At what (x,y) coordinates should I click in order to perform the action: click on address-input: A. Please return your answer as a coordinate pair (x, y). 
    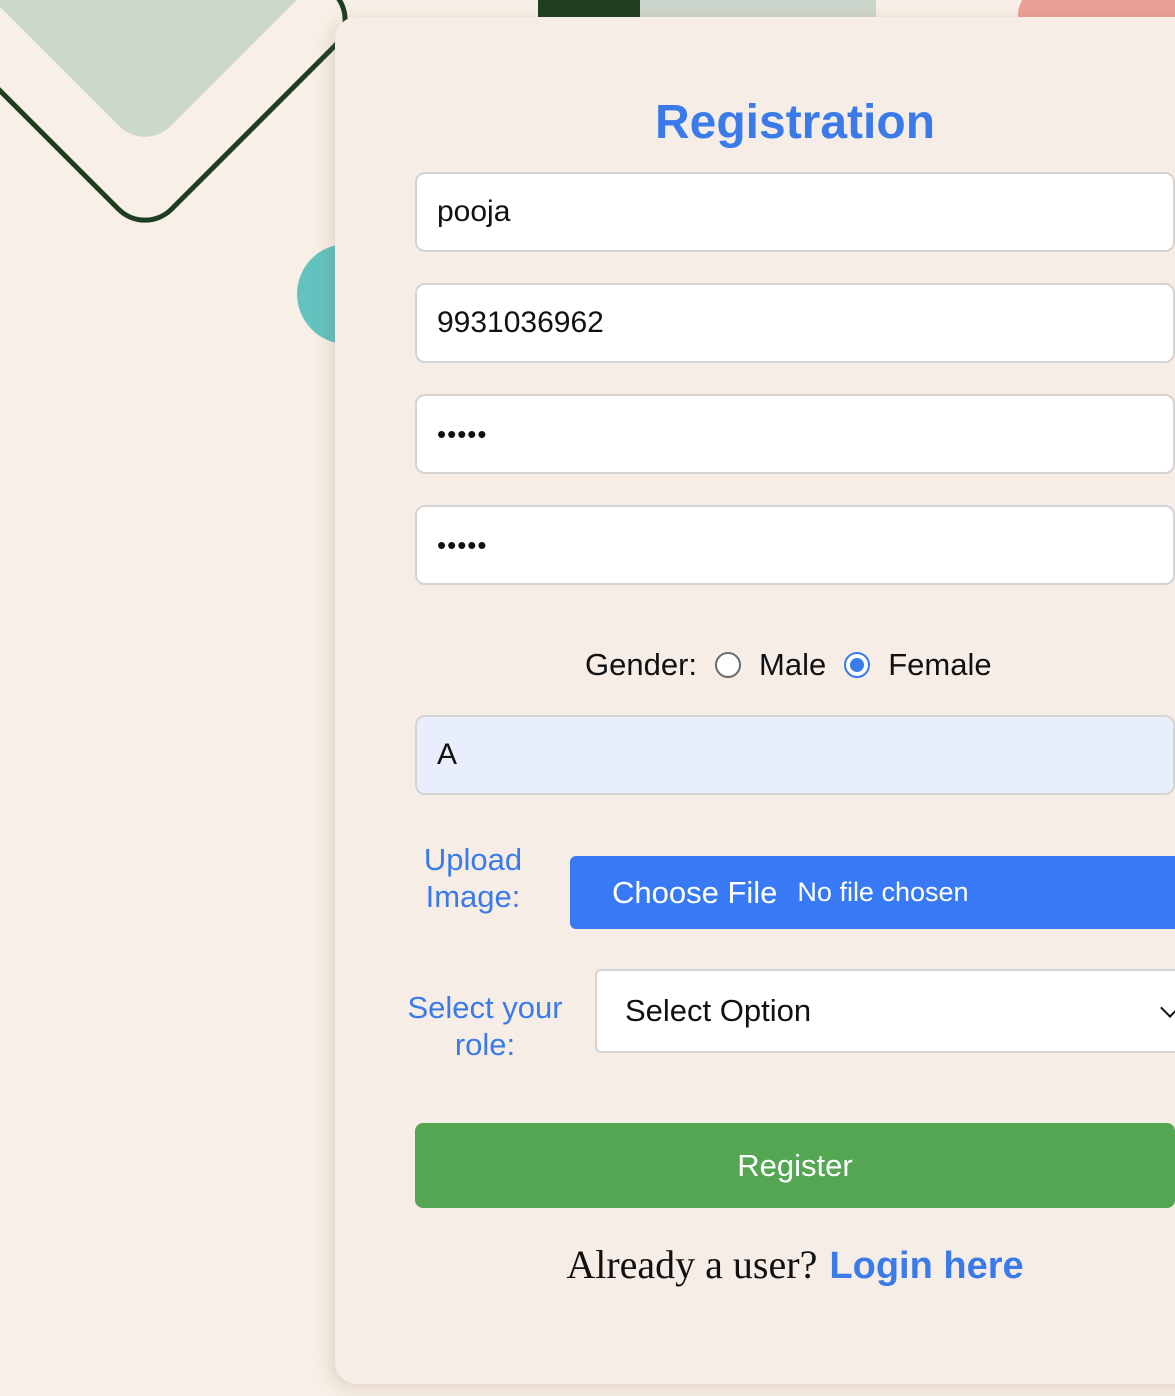
    Looking at the image, I should click on (795, 755).